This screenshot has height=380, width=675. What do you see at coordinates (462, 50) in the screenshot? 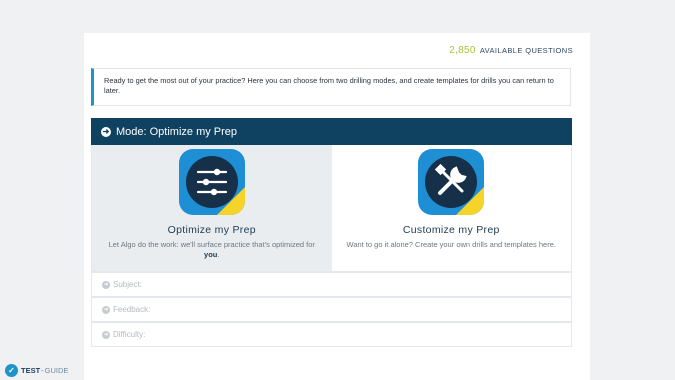
I see `question-count: 2,850` at bounding box center [462, 50].